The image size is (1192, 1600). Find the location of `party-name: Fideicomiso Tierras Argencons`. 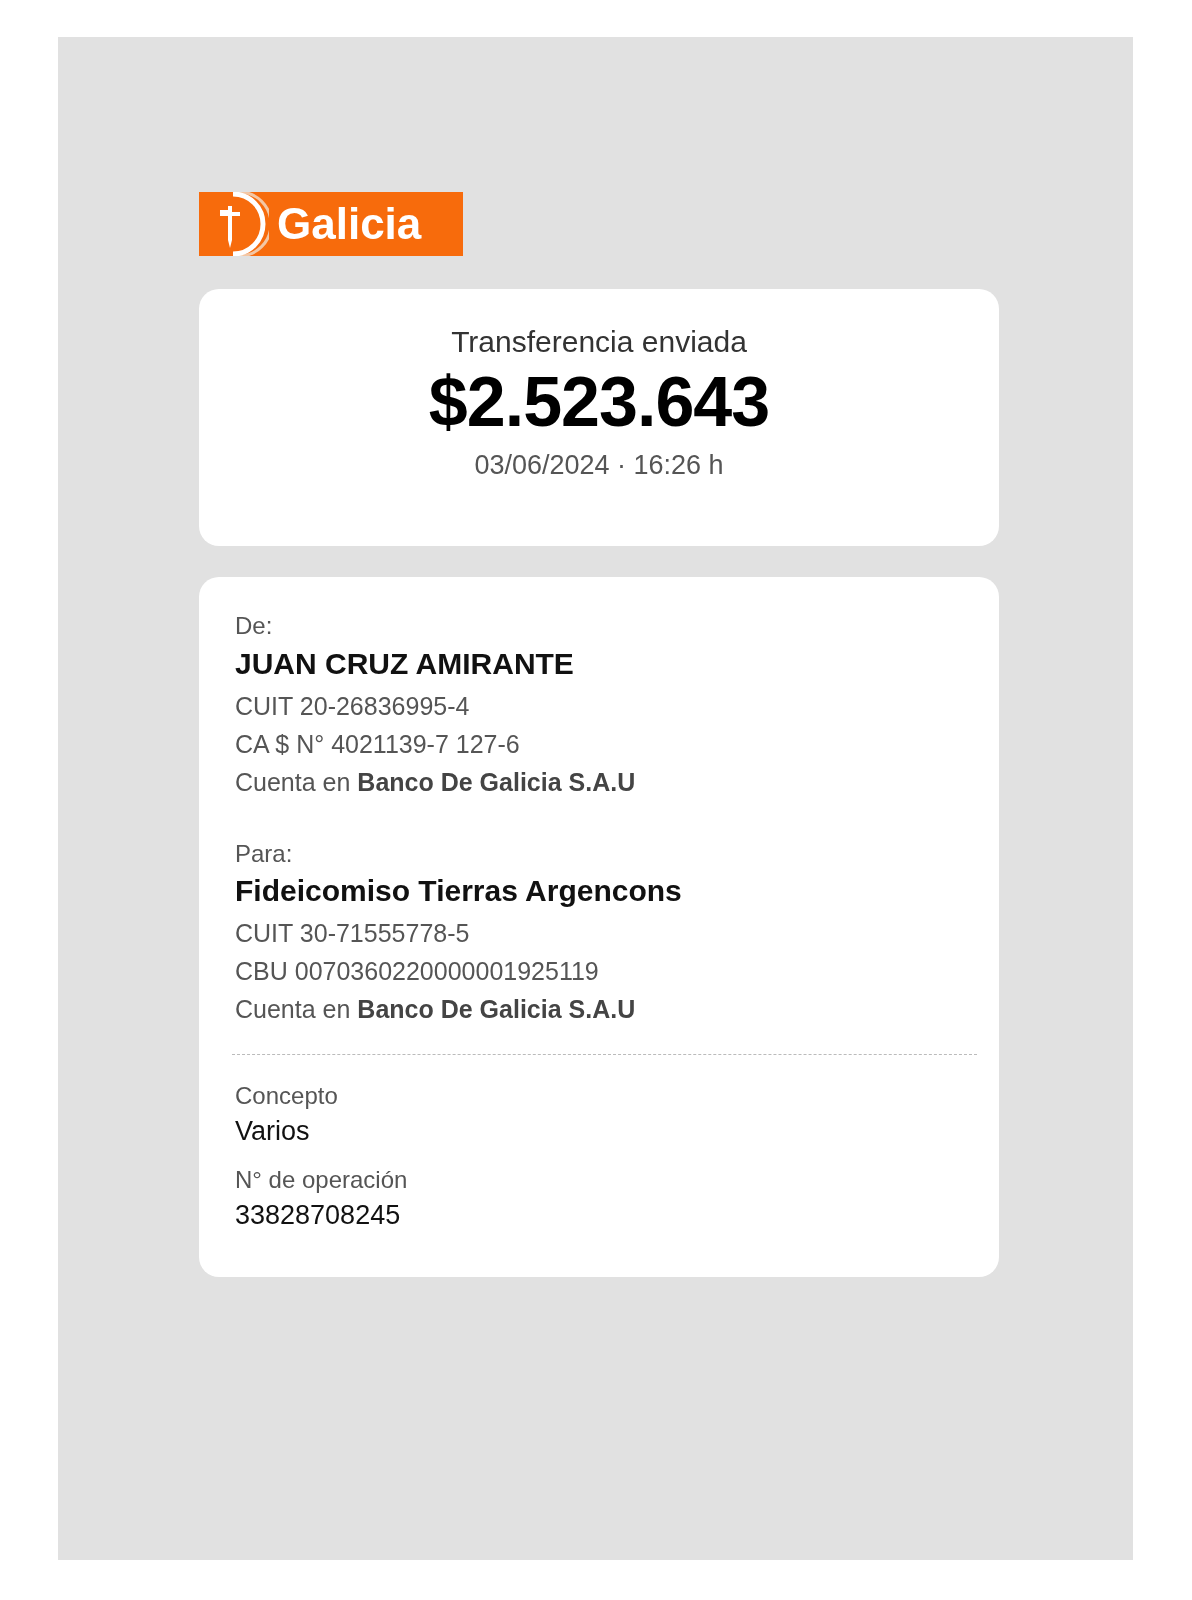

party-name: Fideicomiso Tierras Argencons is located at coordinates (459, 891).